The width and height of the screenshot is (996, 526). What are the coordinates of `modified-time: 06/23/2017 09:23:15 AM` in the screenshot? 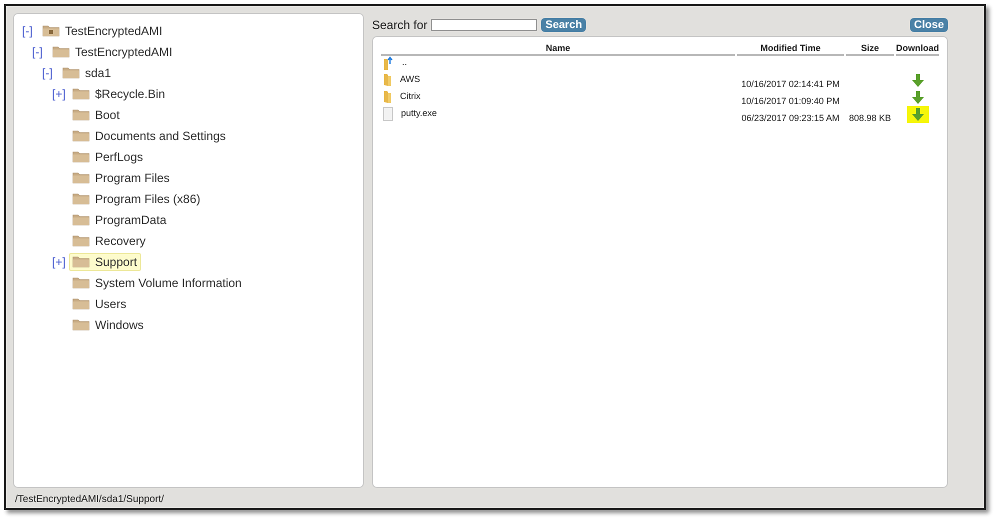 It's located at (790, 118).